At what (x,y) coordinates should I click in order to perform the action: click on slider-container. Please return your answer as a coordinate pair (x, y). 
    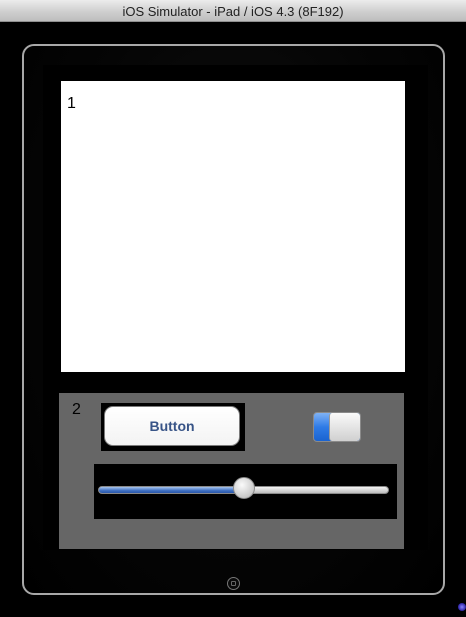
    Looking at the image, I should click on (245, 491).